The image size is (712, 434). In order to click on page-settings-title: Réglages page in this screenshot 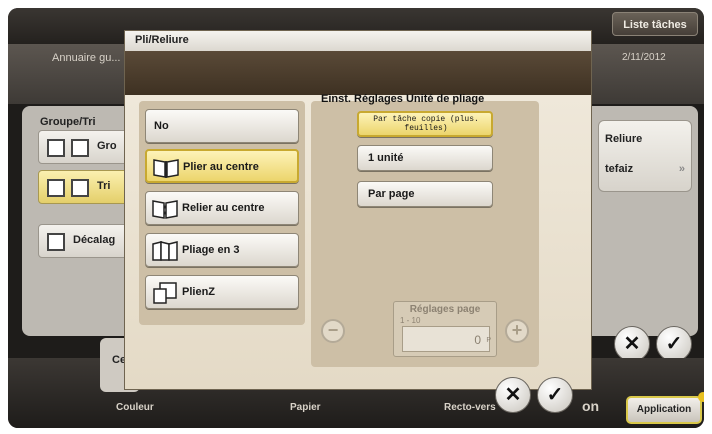, I will do `click(445, 309)`.